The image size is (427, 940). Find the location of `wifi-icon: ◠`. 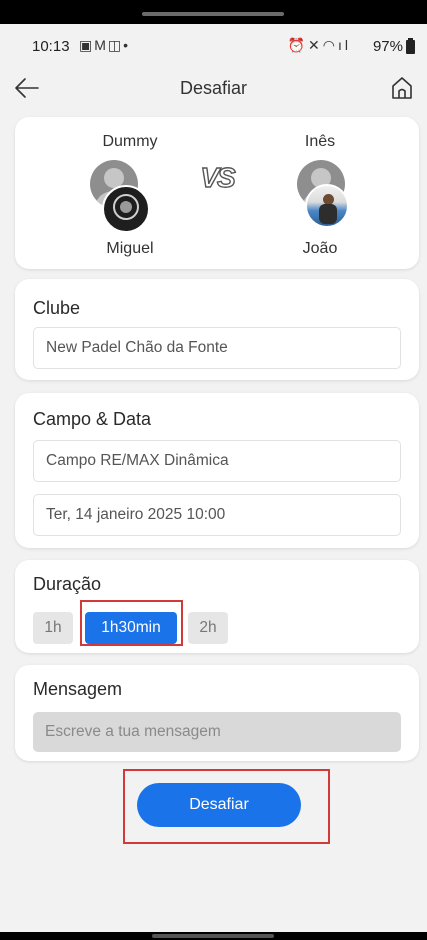

wifi-icon: ◠ is located at coordinates (330, 45).